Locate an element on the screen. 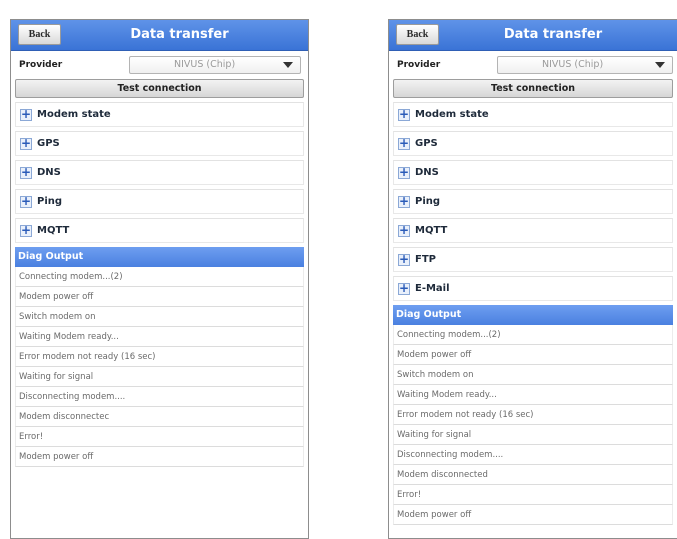  list-item: Modem disconnected is located at coordinates (533, 475).